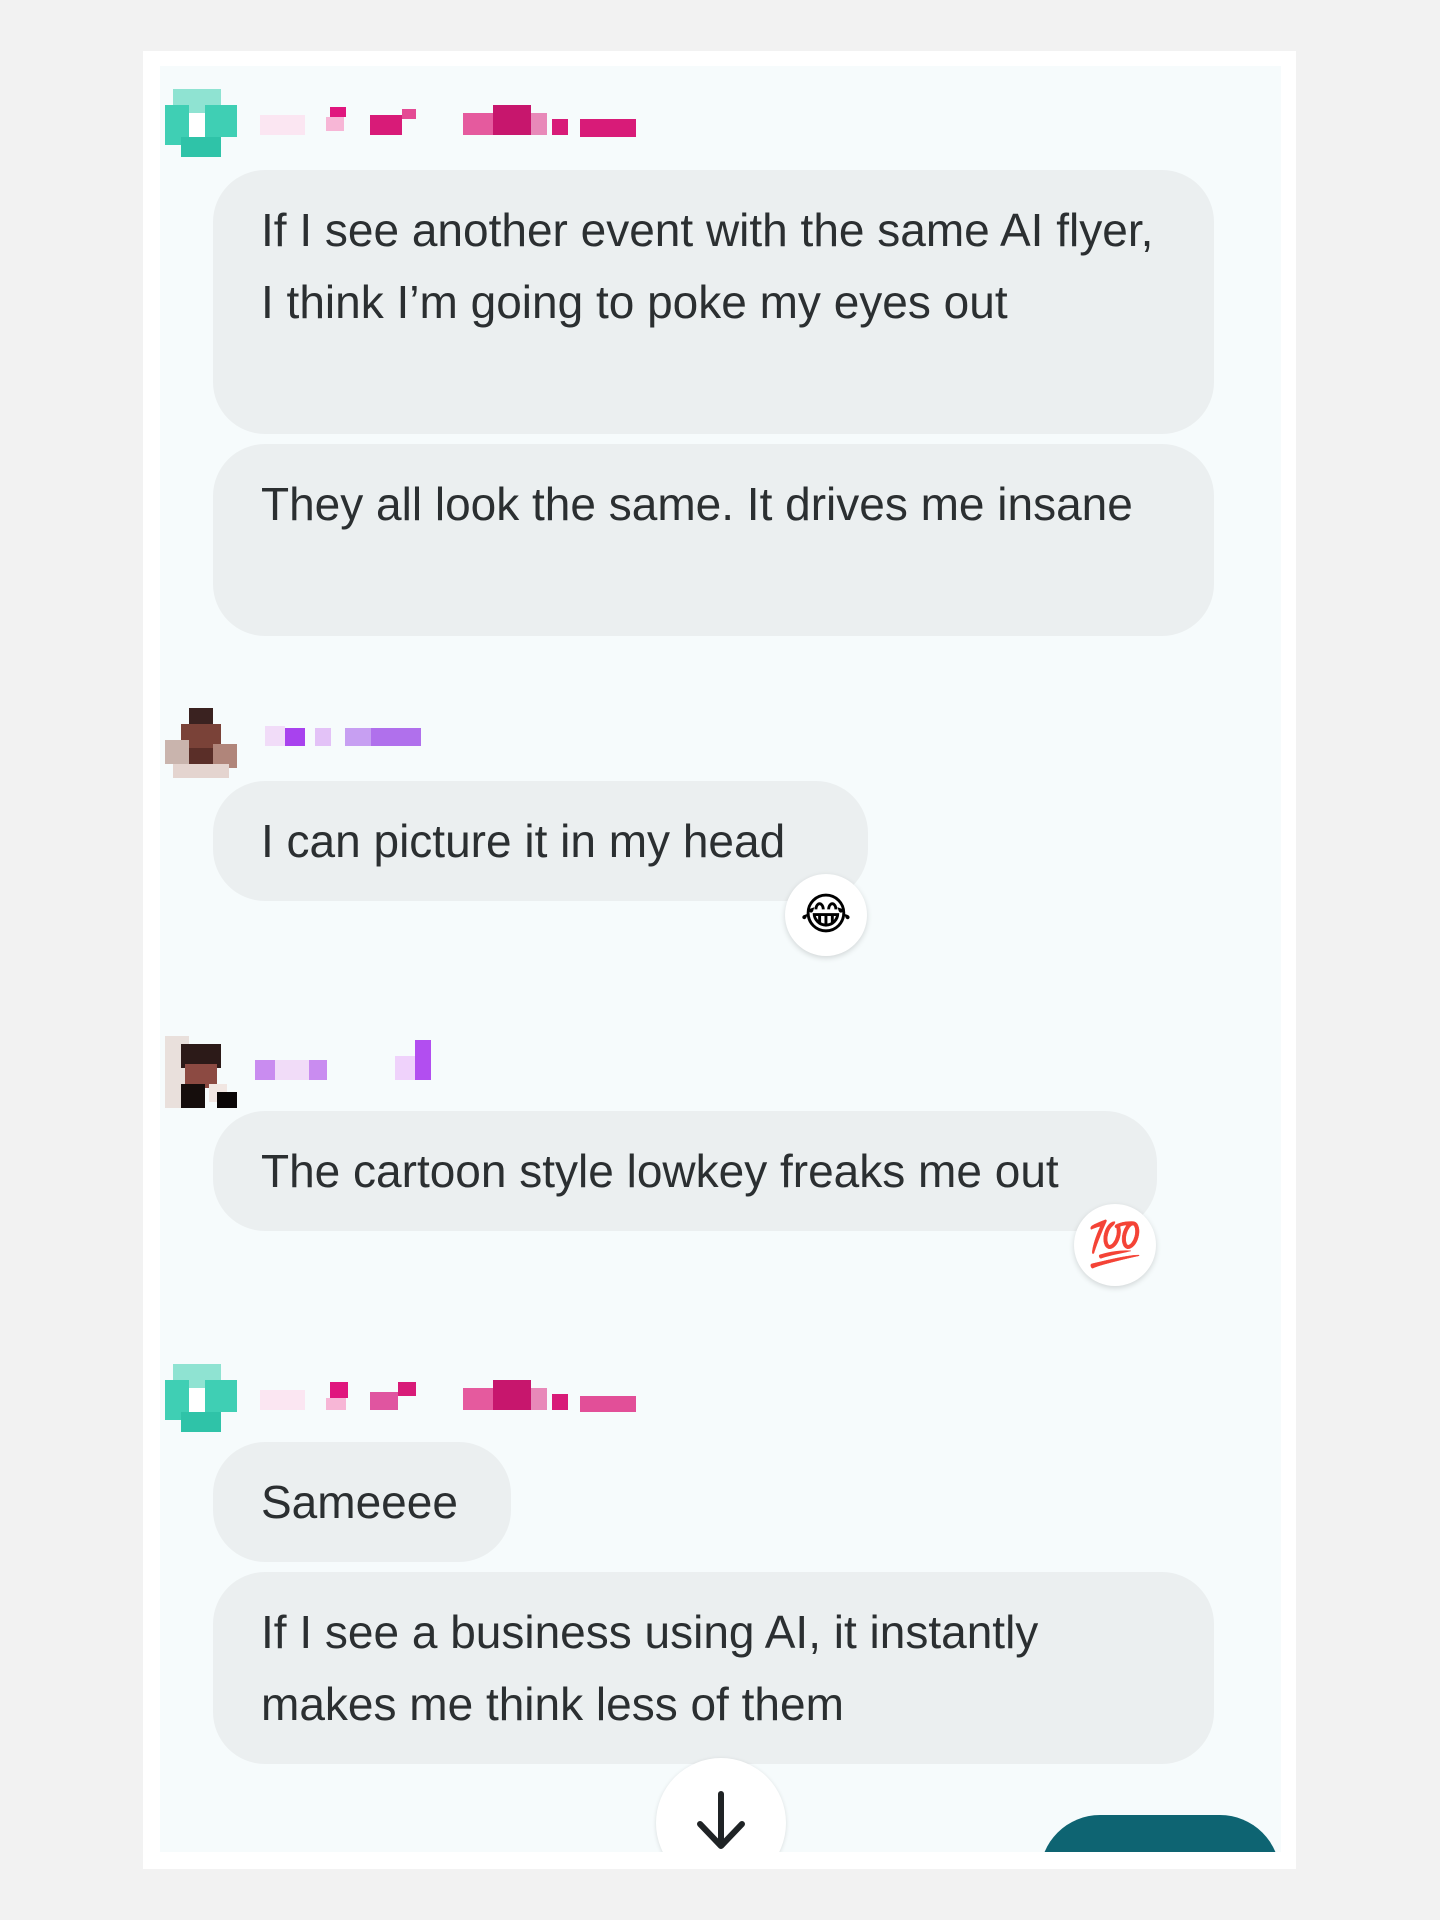 This screenshot has width=1440, height=1920. What do you see at coordinates (1115, 1245) in the screenshot?
I see `hundred-points-emoji-icon: 💯` at bounding box center [1115, 1245].